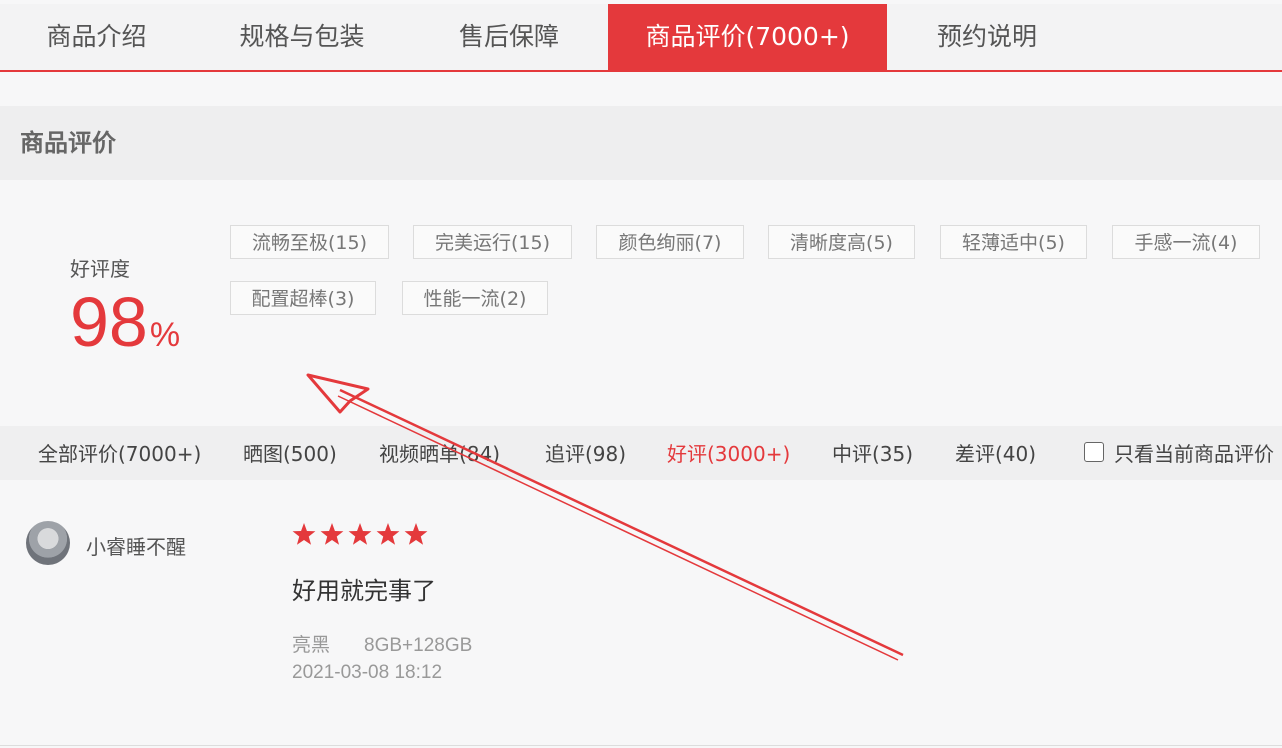 This screenshot has width=1282, height=748. What do you see at coordinates (165, 335) in the screenshot?
I see `positive-rate-unit: %` at bounding box center [165, 335].